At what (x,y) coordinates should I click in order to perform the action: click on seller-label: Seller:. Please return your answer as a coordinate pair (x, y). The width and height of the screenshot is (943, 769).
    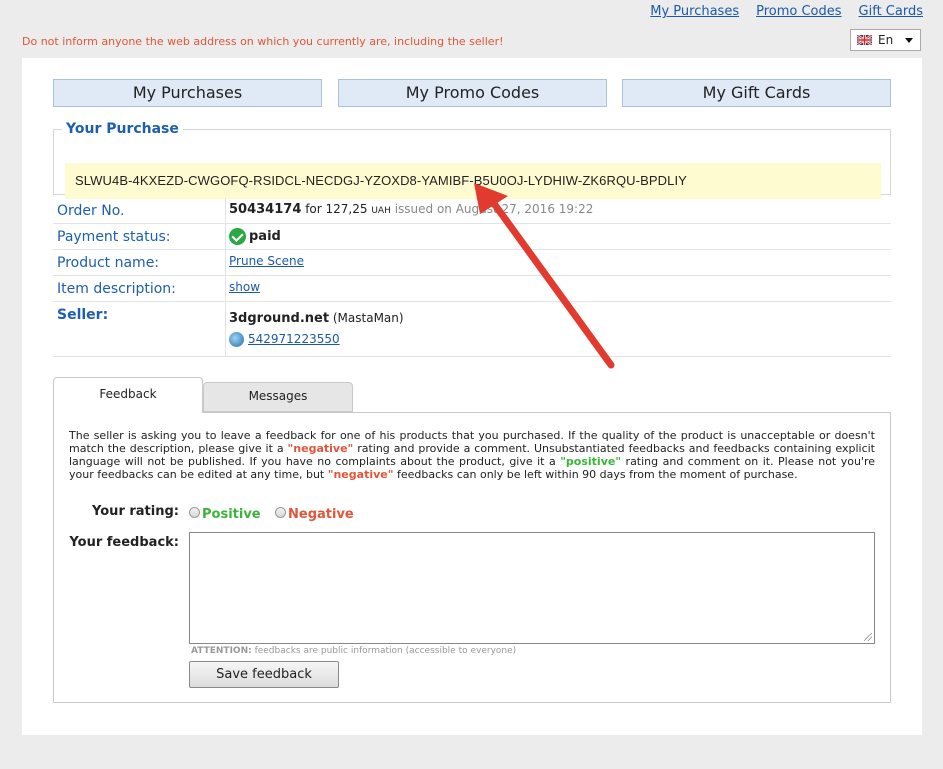
    Looking at the image, I should click on (83, 315).